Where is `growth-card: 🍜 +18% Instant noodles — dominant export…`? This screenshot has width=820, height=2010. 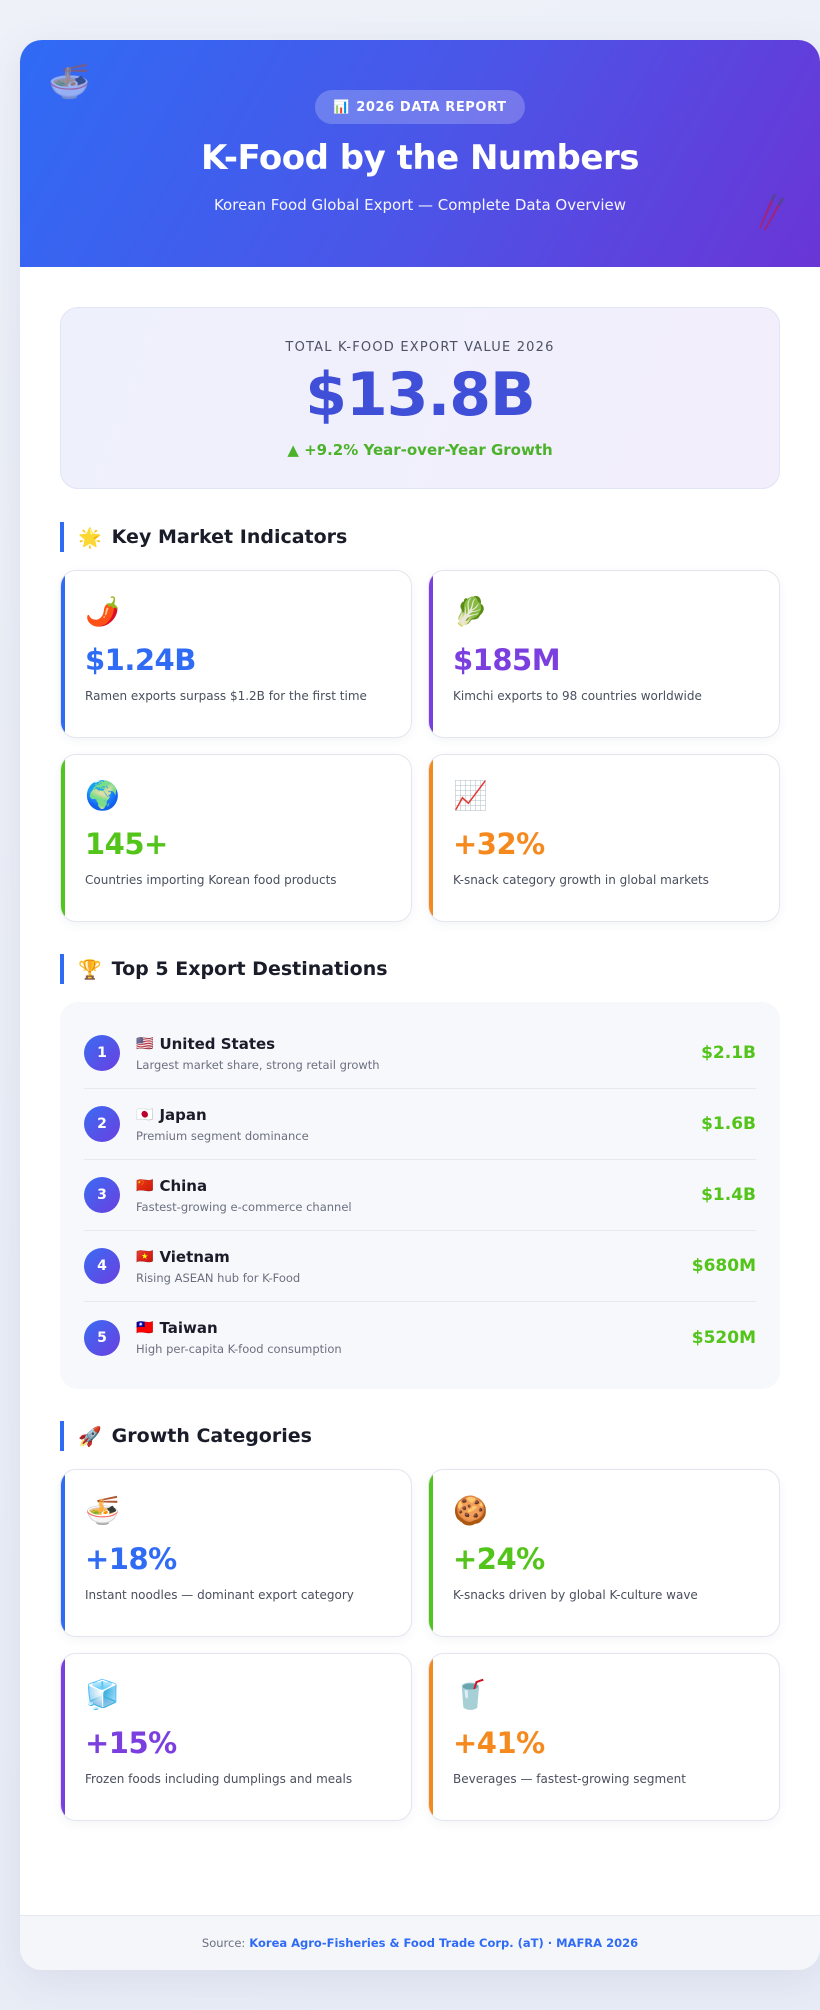 growth-card: 🍜 +18% Instant noodles — dominant export… is located at coordinates (236, 1553).